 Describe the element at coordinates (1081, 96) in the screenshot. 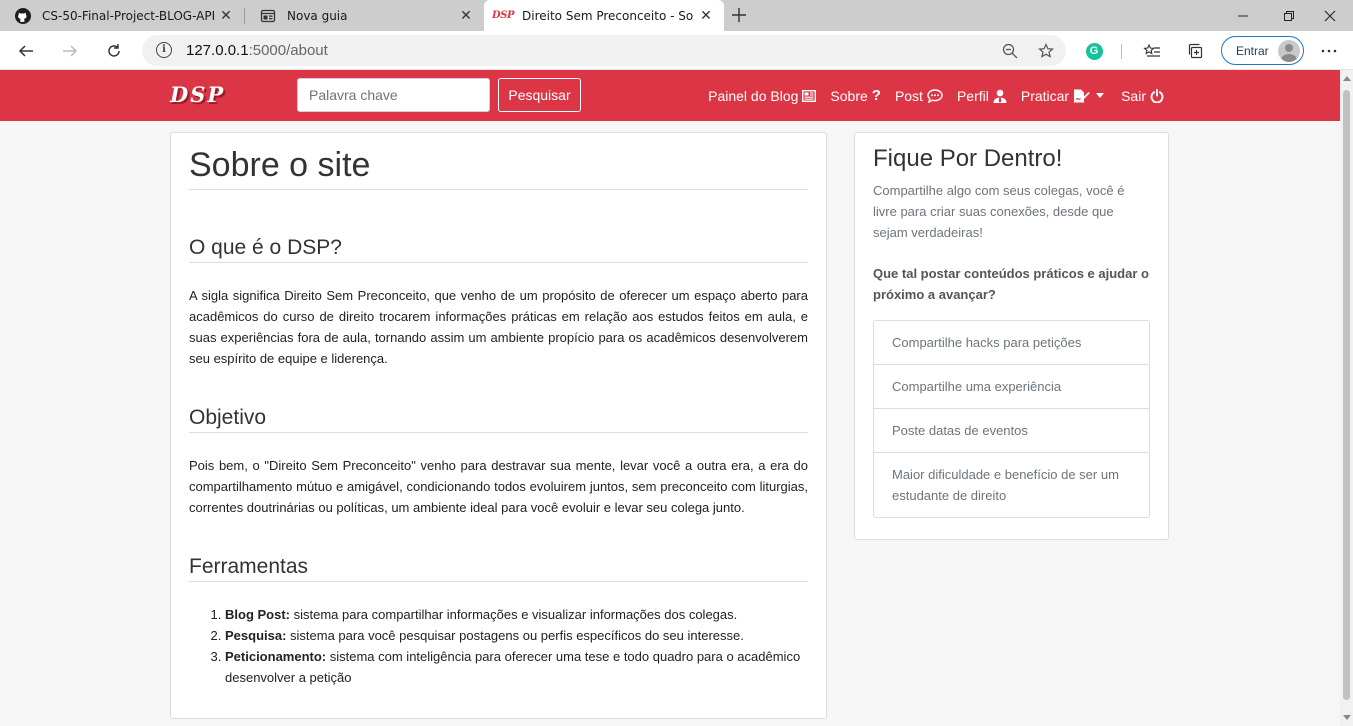

I see `file-signature-icon` at that location.